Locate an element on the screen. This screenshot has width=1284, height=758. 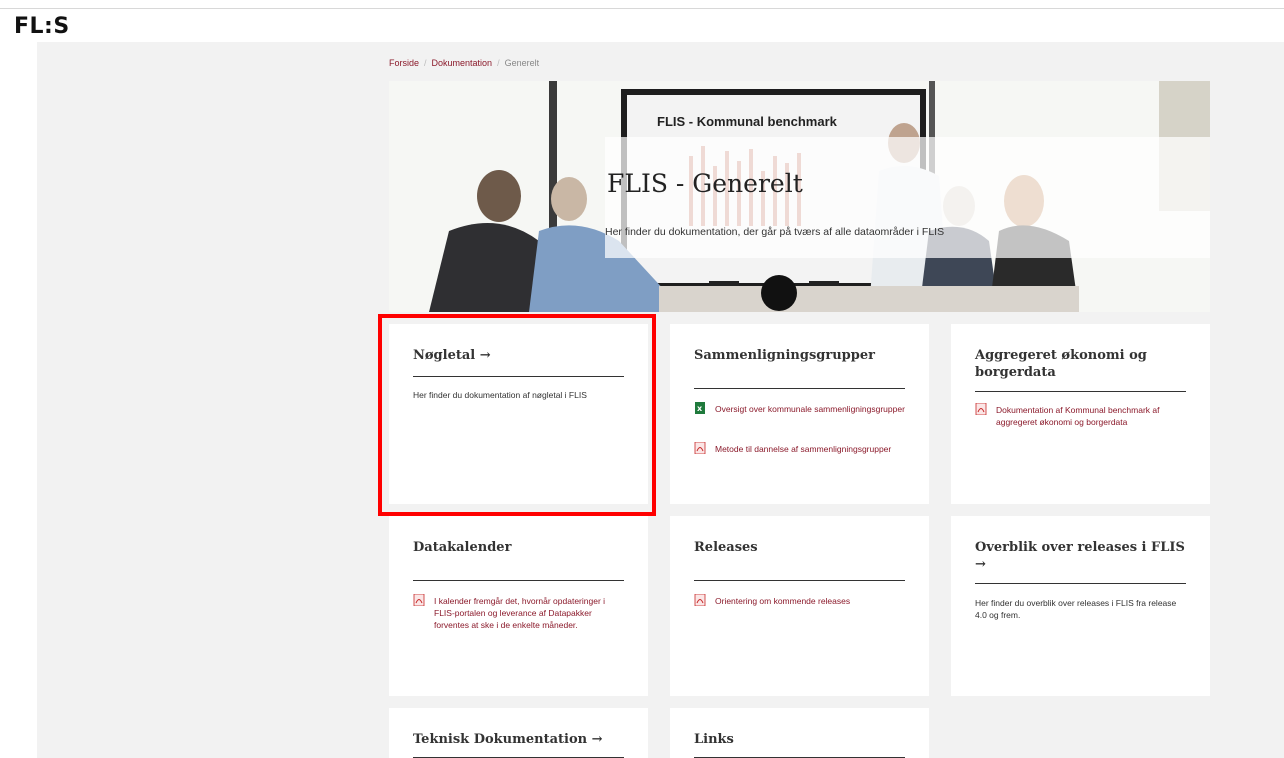
breadcrumb-dokumentation: Dokumentation is located at coordinates (462, 63).